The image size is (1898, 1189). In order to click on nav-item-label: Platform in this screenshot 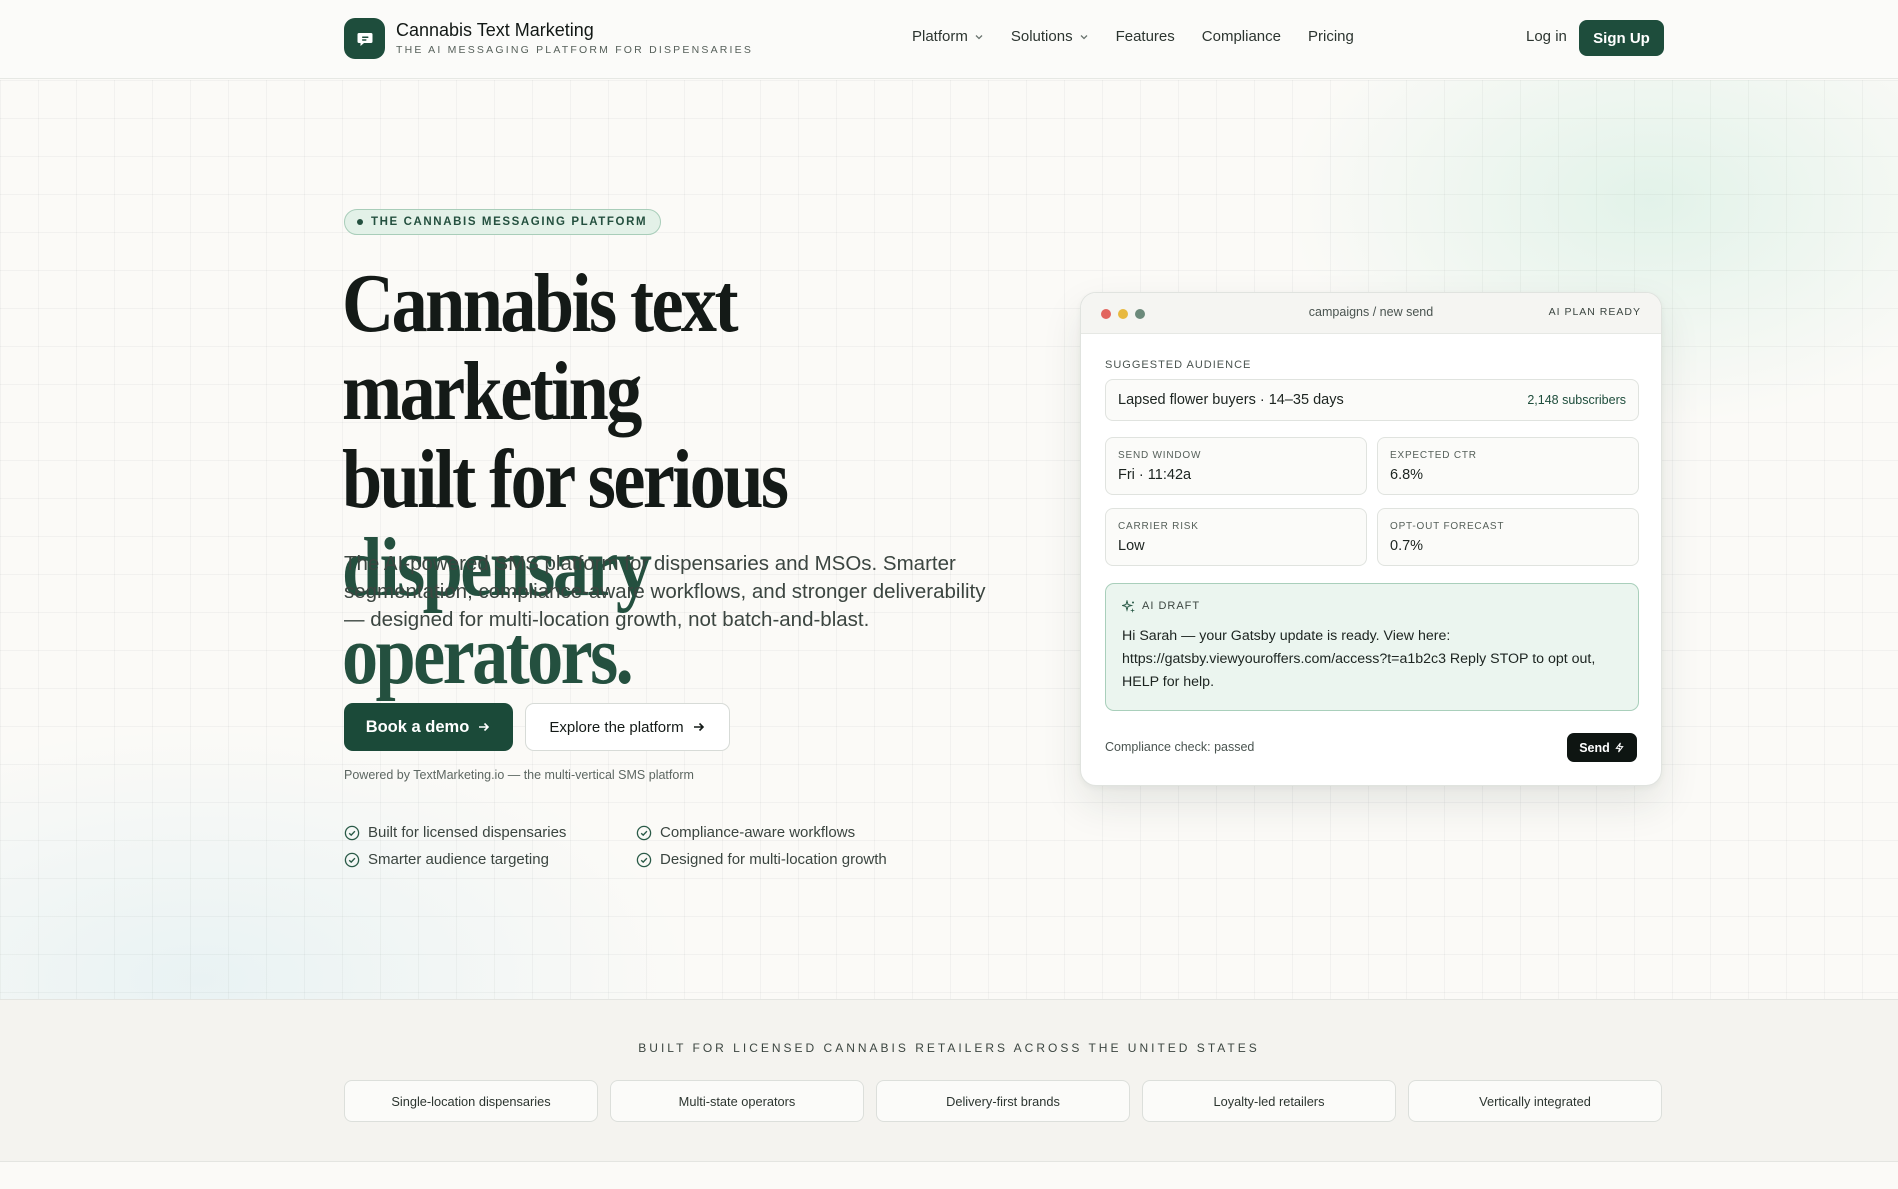, I will do `click(940, 36)`.